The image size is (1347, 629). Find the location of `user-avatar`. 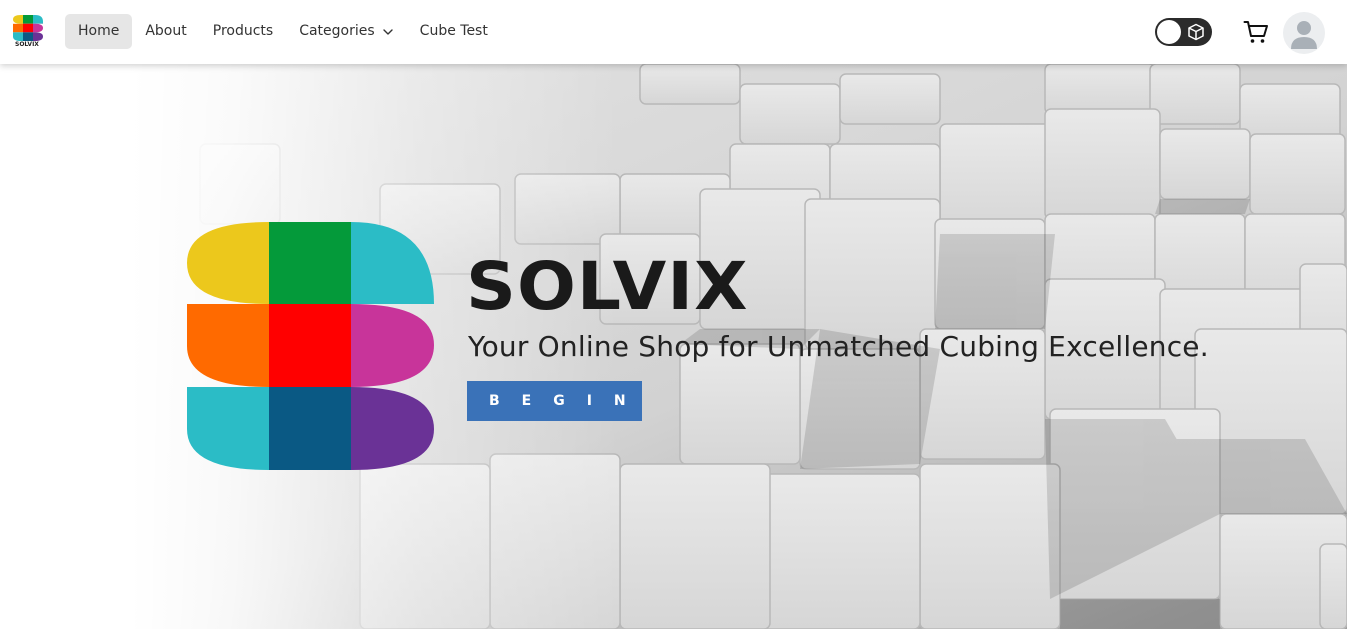

user-avatar is located at coordinates (1304, 33).